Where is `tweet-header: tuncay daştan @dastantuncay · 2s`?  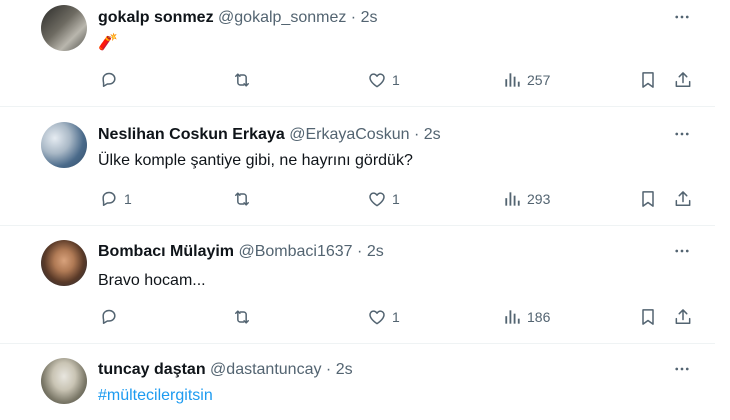 tweet-header: tuncay daştan @dastantuncay · 2s is located at coordinates (225, 370).